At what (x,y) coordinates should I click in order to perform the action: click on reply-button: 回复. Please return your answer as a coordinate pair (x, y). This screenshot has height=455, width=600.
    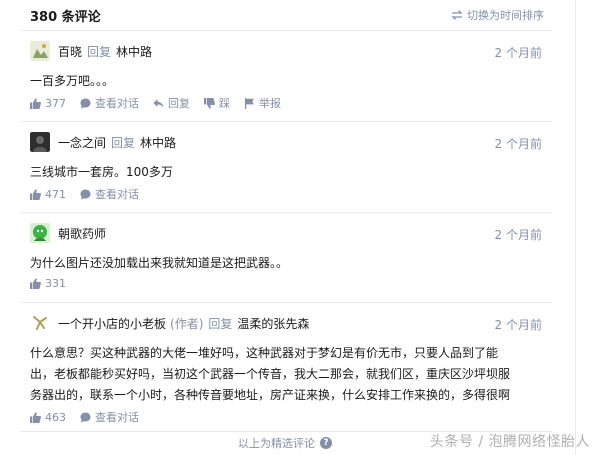
    Looking at the image, I should click on (171, 103).